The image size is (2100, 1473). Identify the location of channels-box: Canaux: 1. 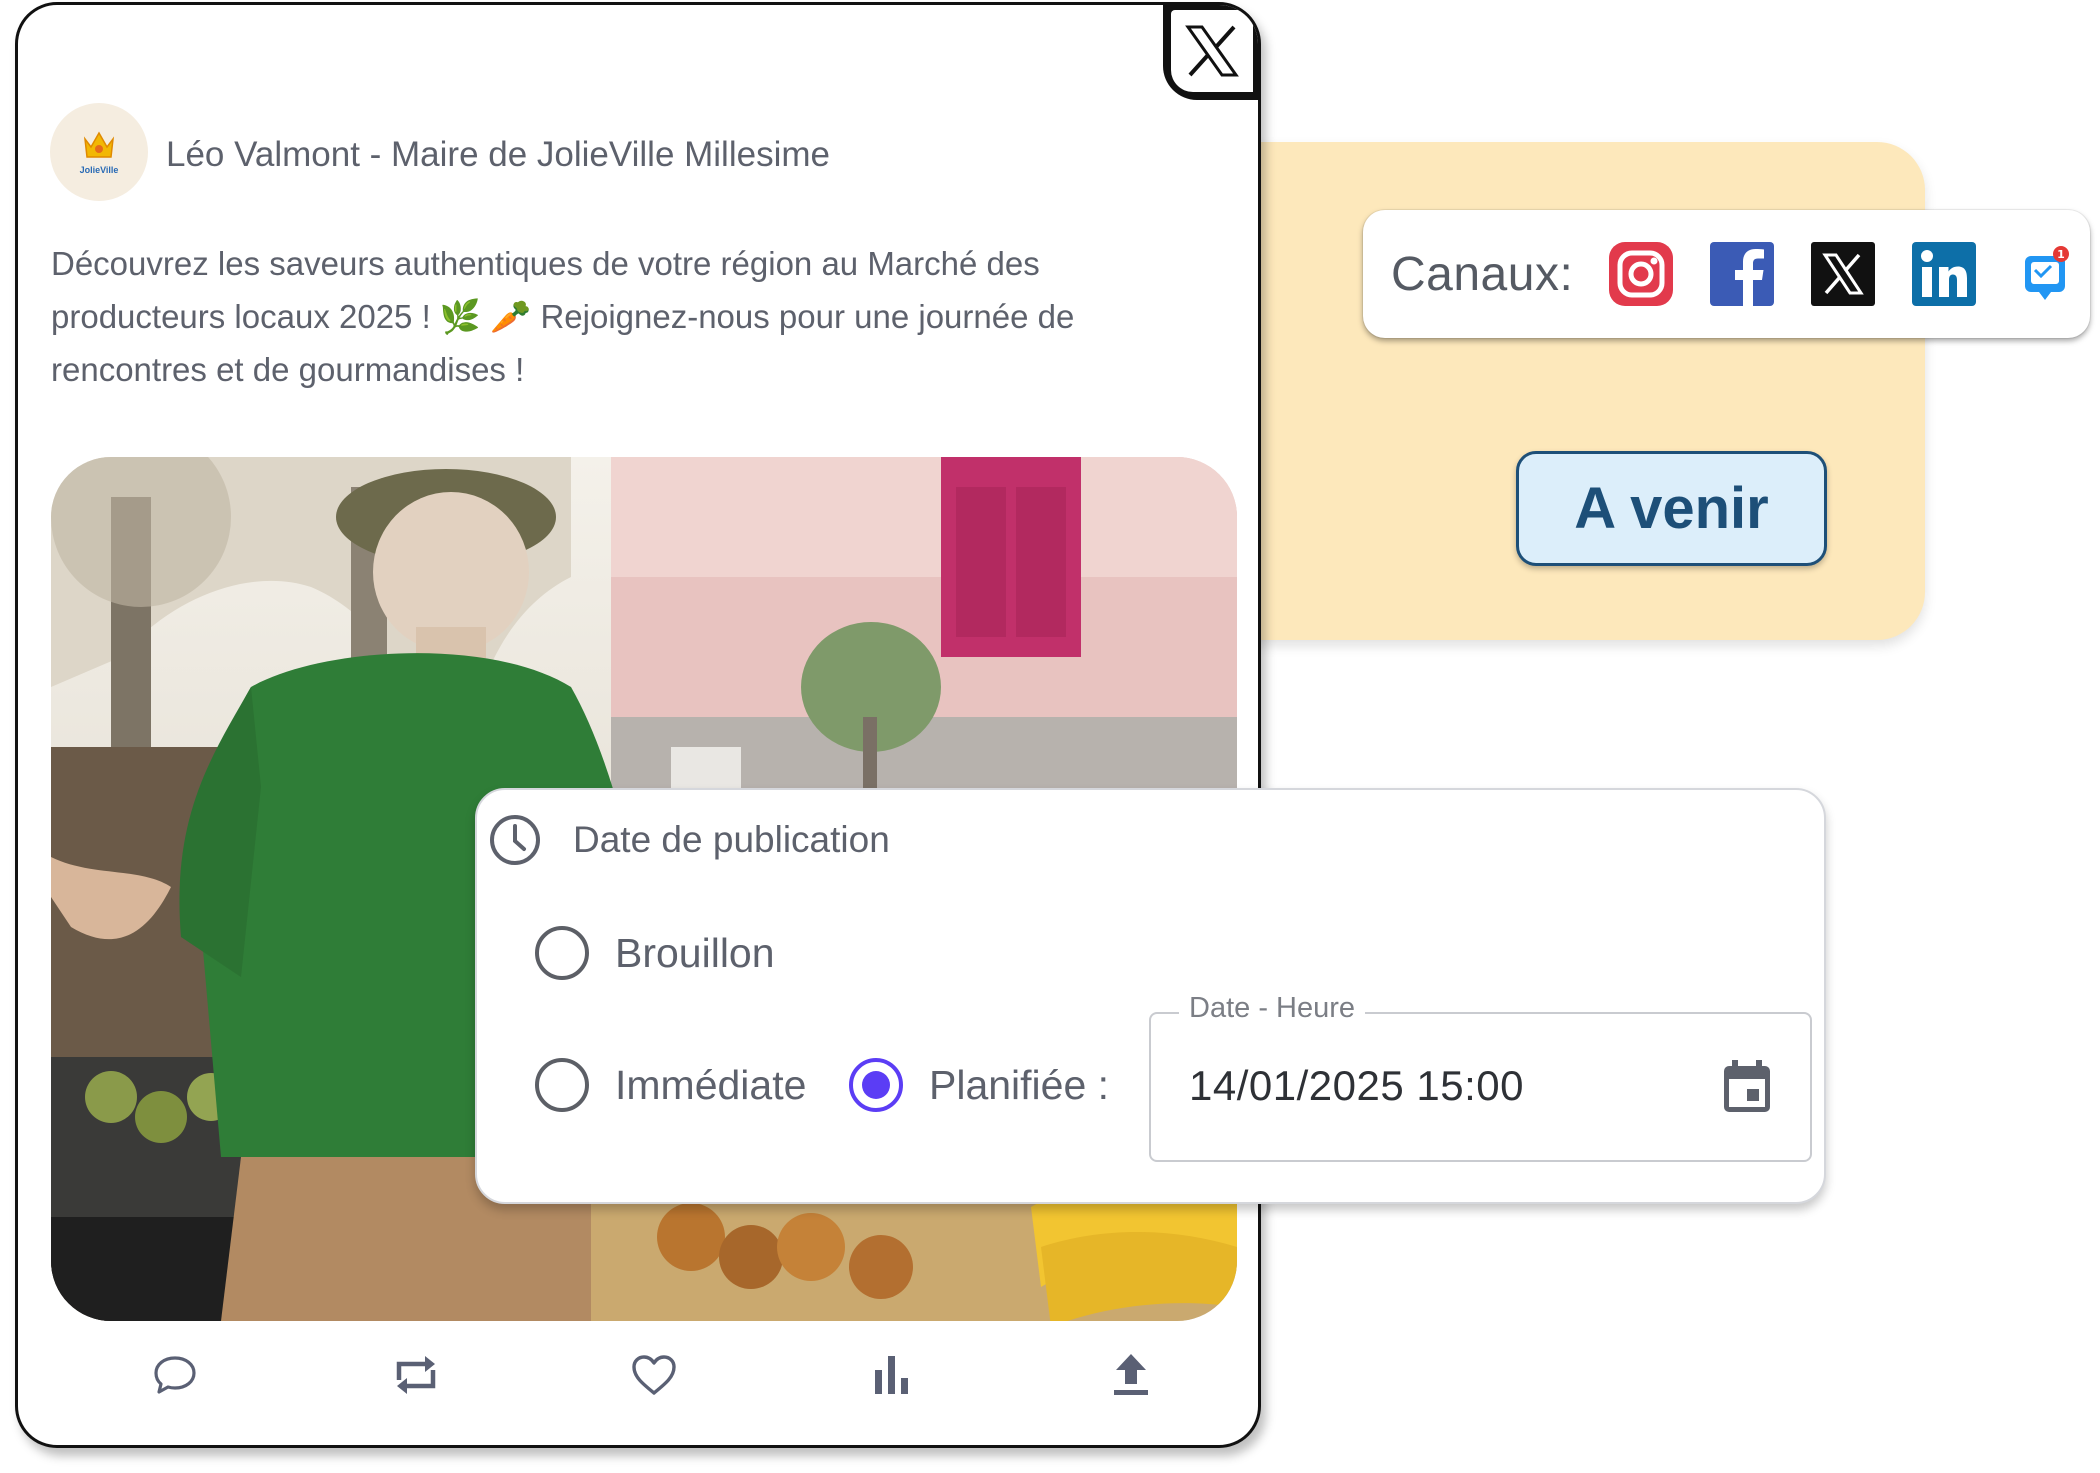
(1726, 274).